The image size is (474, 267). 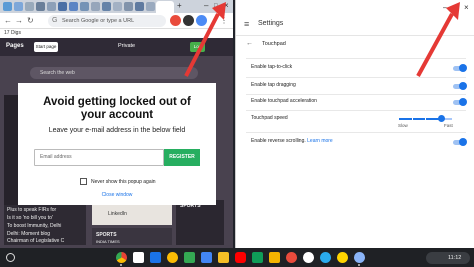 I want to click on email-placeholder: Email address, so click(x=56, y=157).